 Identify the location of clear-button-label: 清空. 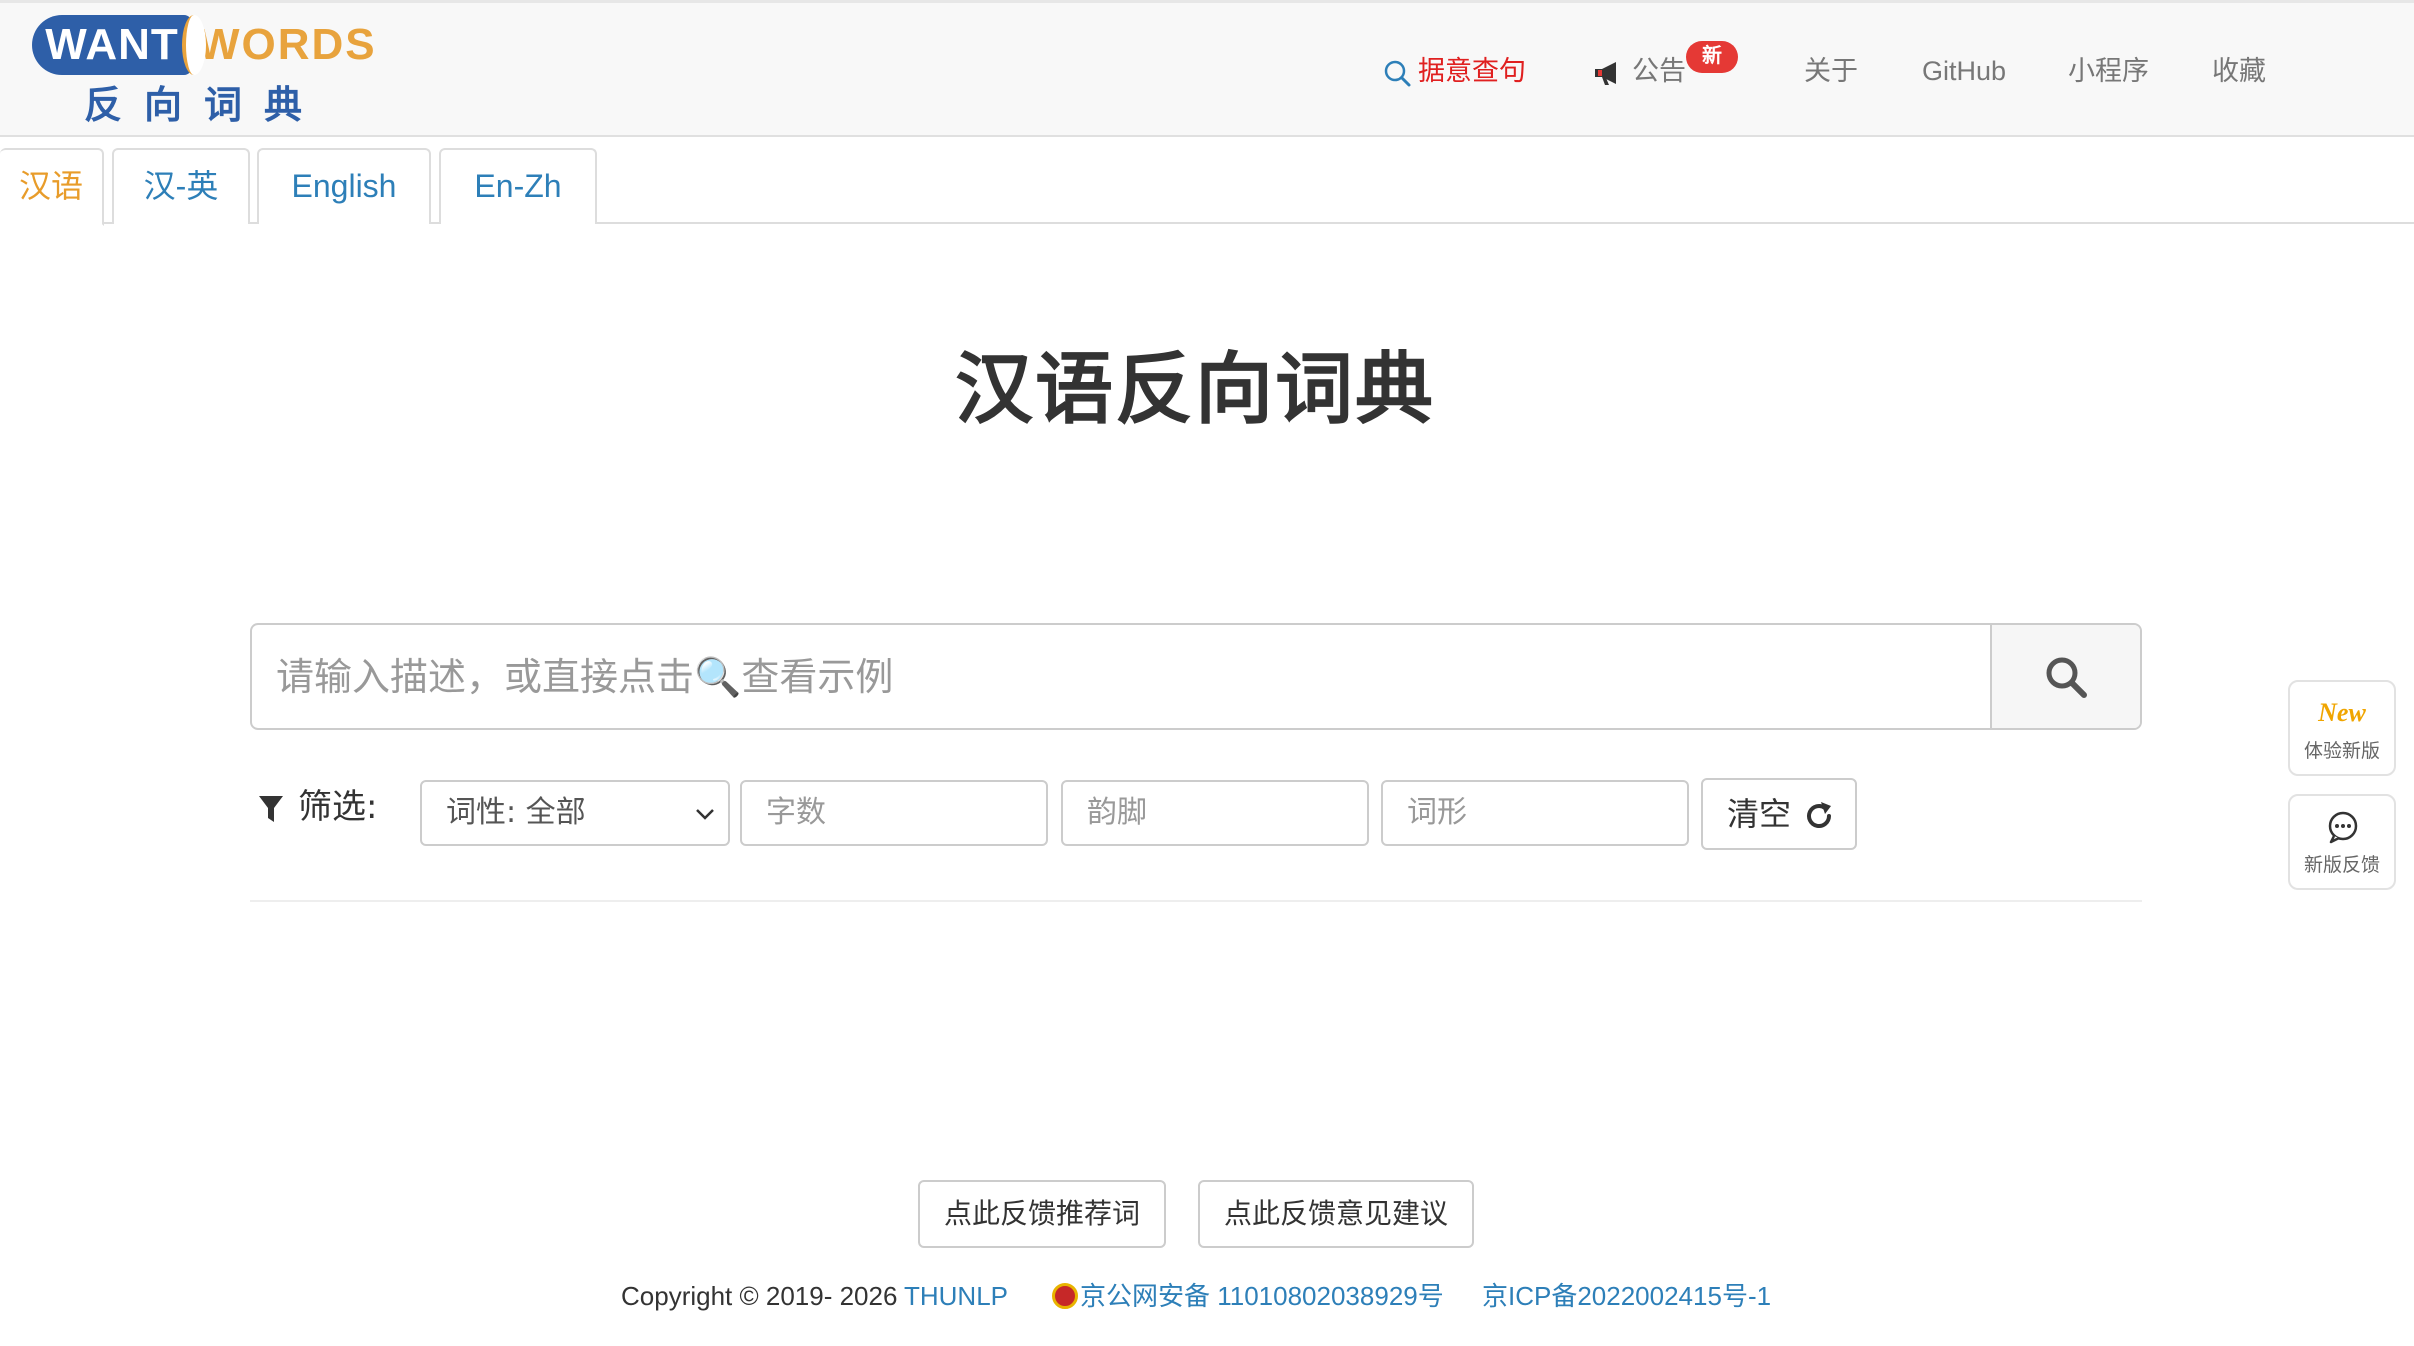
(1759, 814).